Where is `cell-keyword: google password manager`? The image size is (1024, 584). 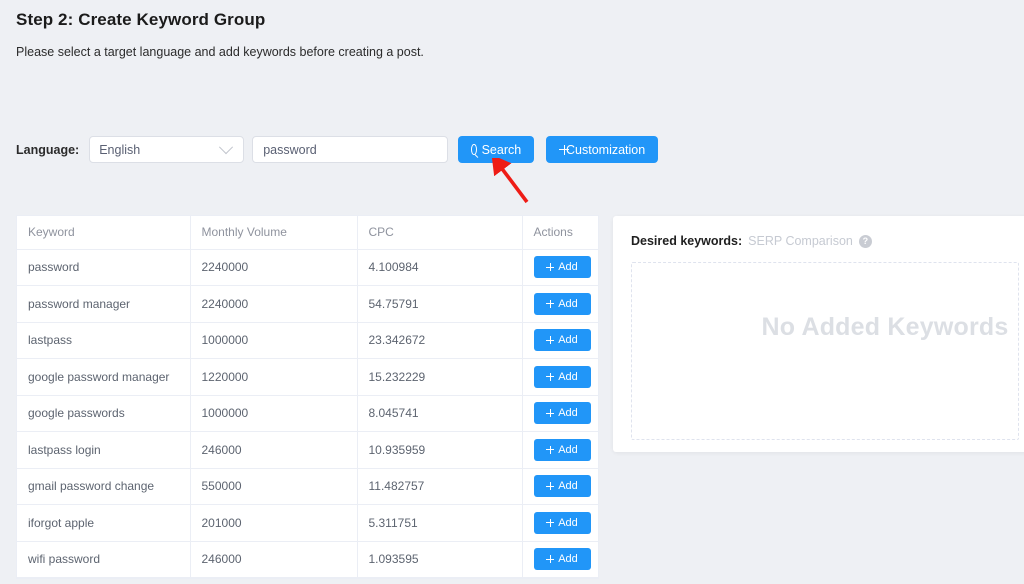
cell-keyword: google password manager is located at coordinates (104, 377).